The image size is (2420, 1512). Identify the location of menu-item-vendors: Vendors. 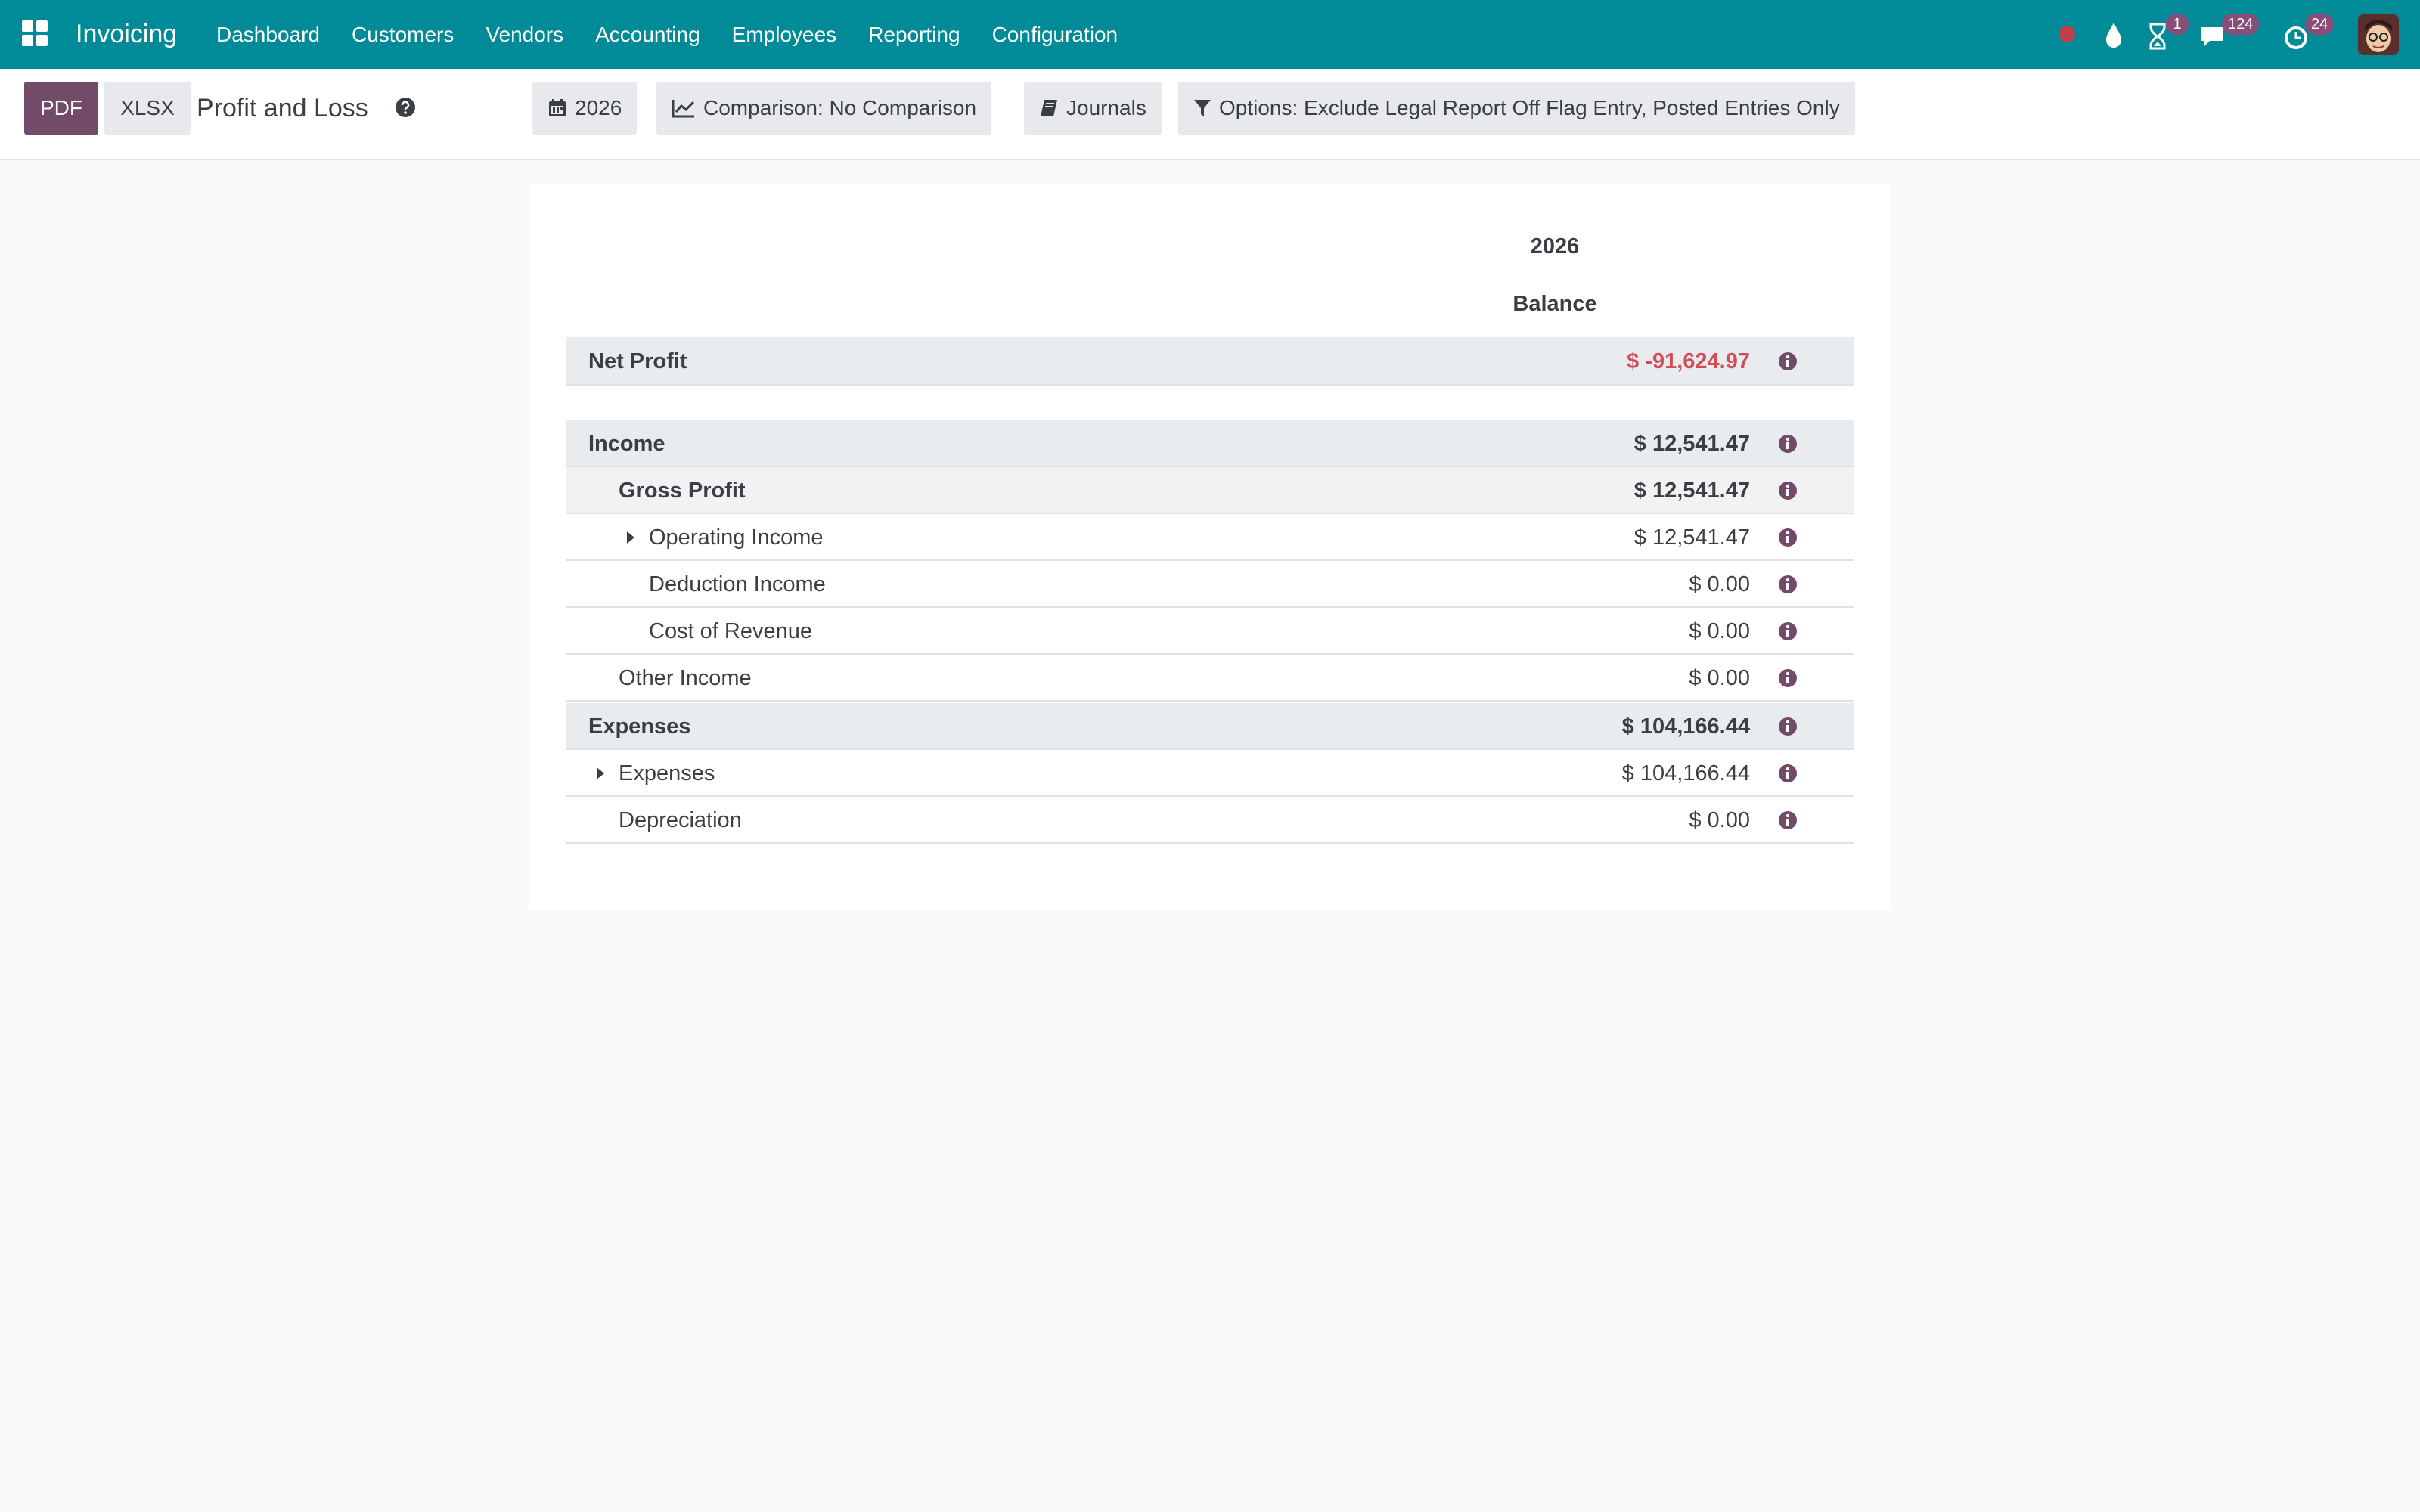
(524, 34).